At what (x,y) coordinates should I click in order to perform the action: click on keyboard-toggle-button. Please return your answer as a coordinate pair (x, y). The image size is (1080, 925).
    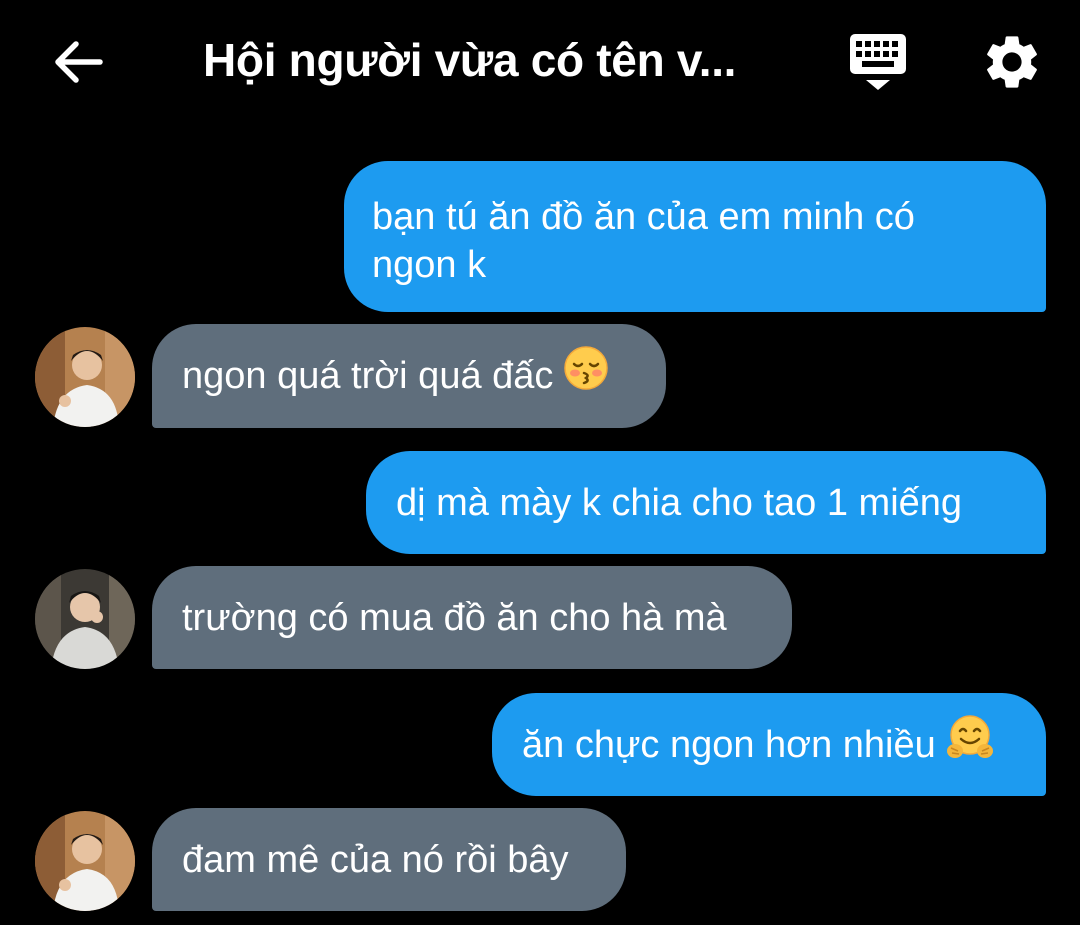
    Looking at the image, I should click on (878, 62).